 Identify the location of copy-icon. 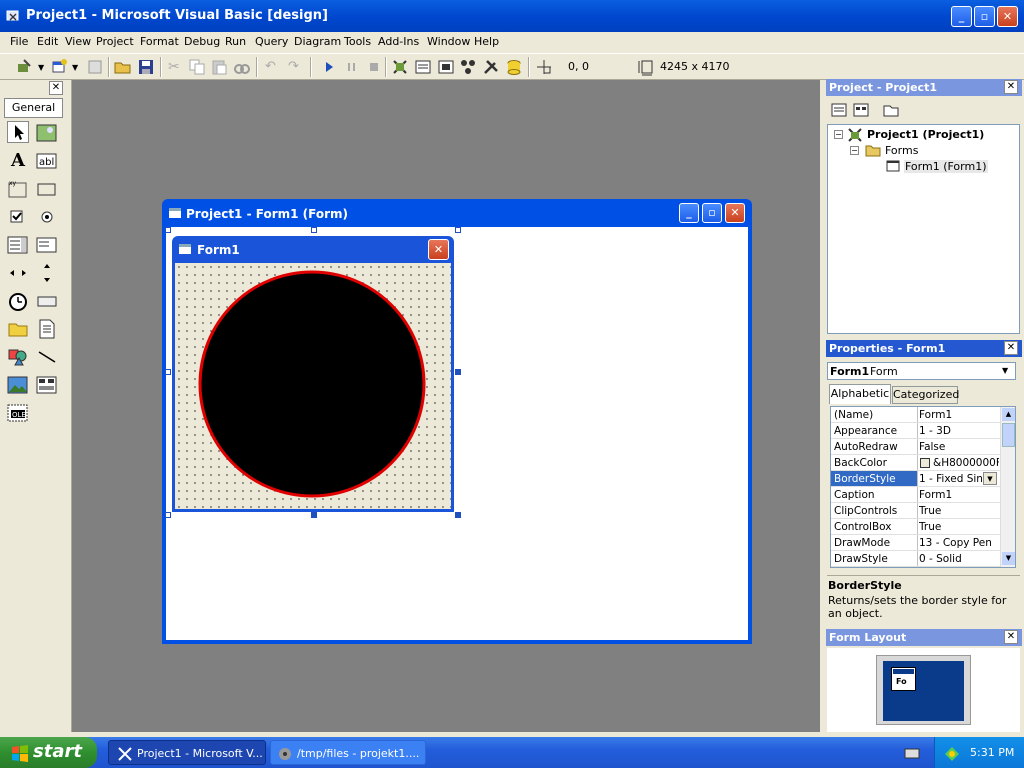
(197, 67).